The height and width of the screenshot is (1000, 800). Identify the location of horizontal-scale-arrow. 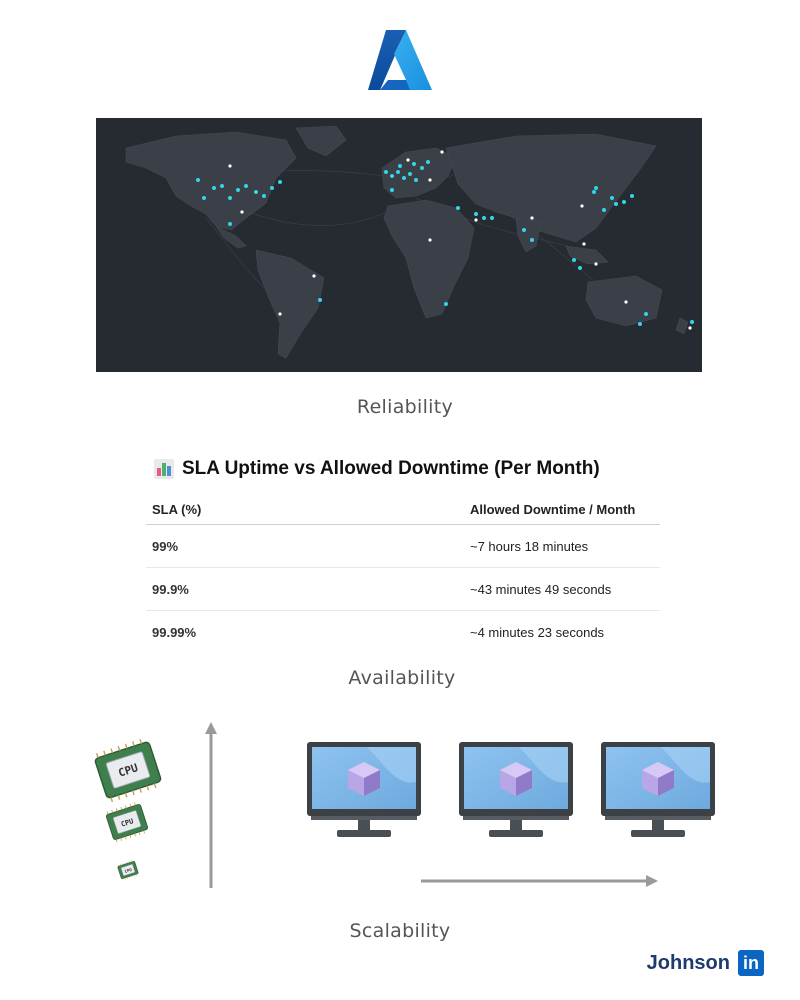
(539, 881).